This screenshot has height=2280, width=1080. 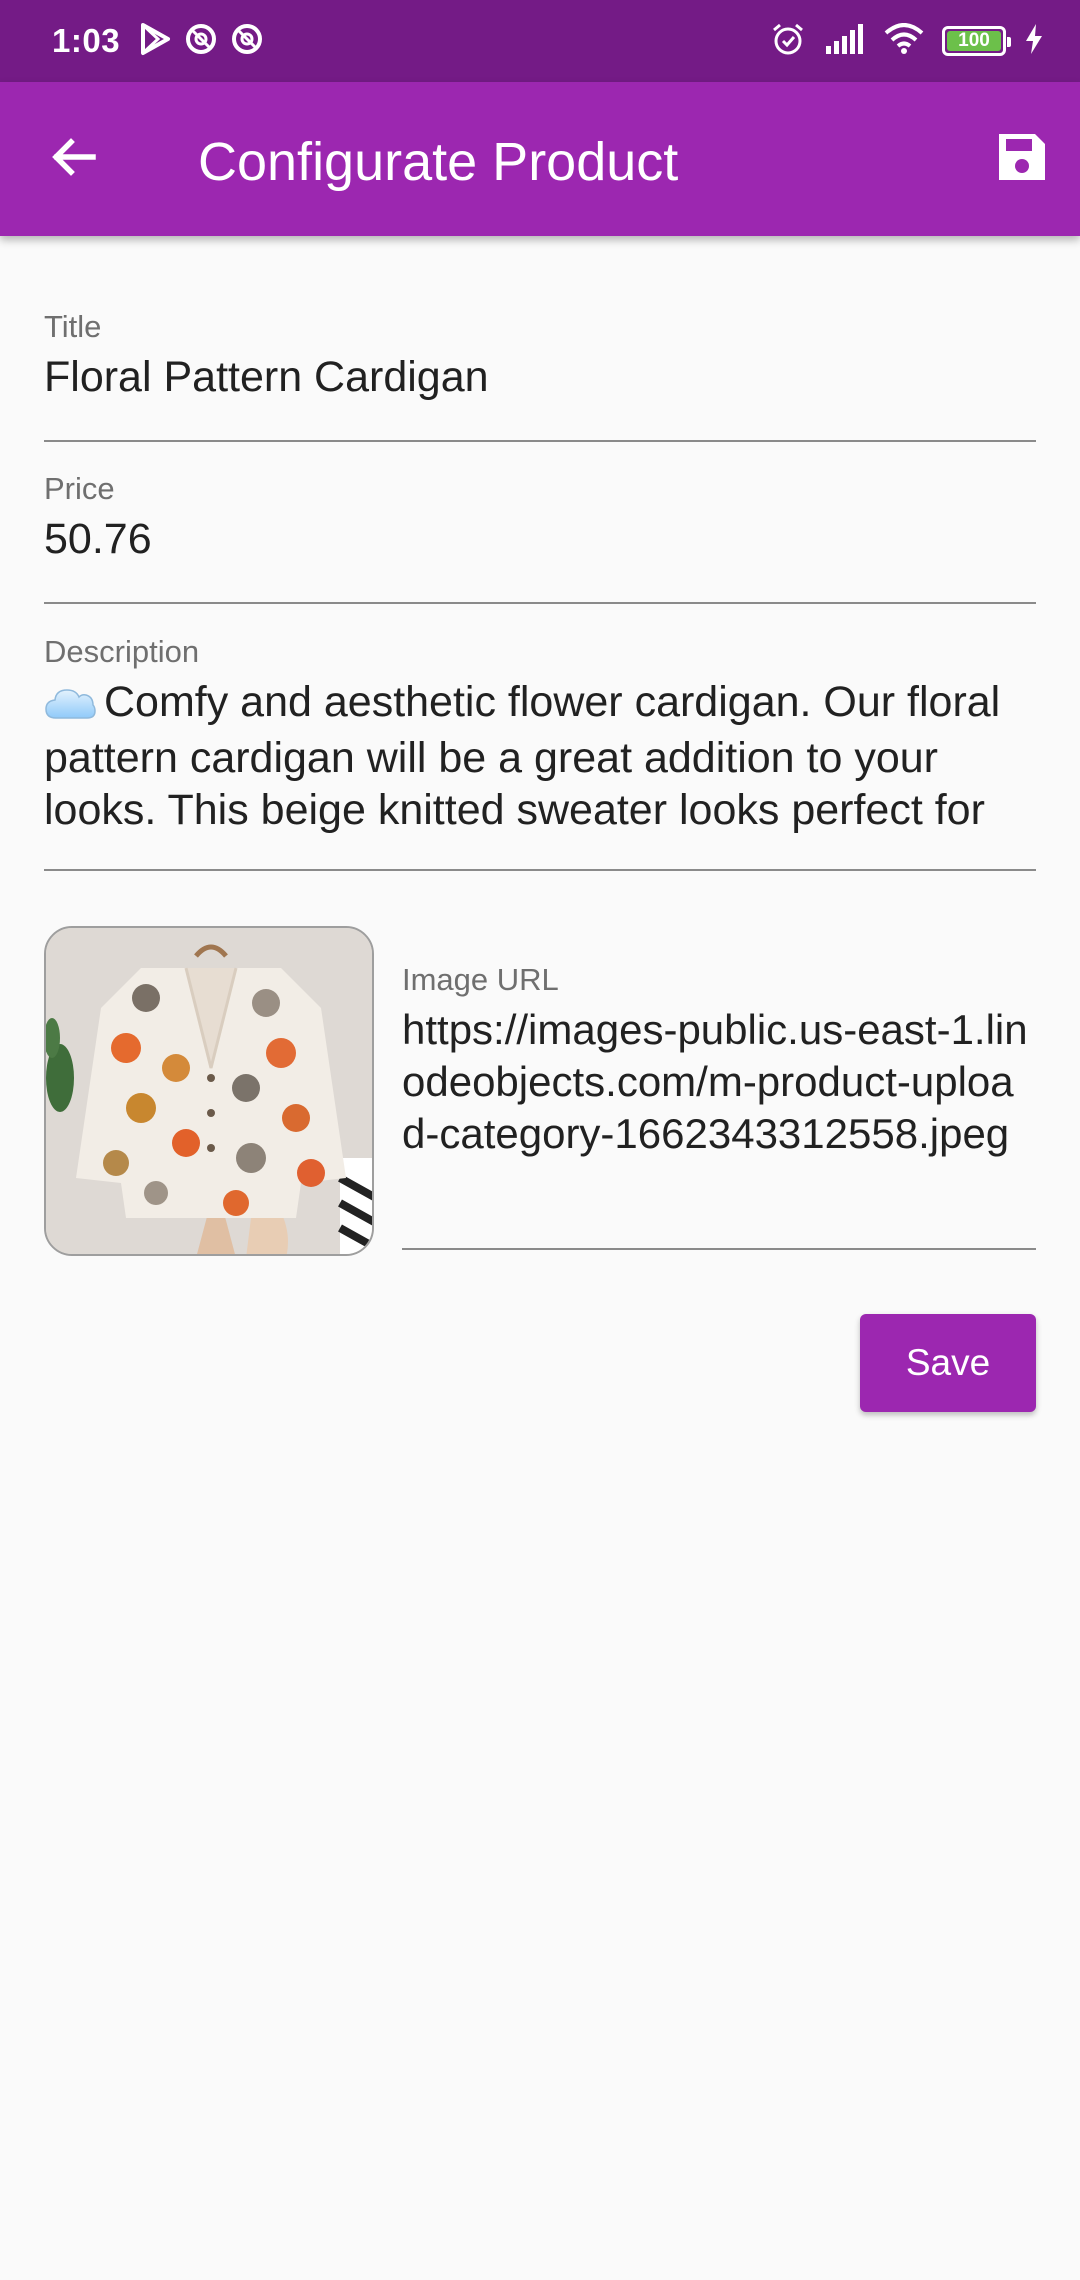 I want to click on app-bar: Configurate Product, so click(x=540, y=159).